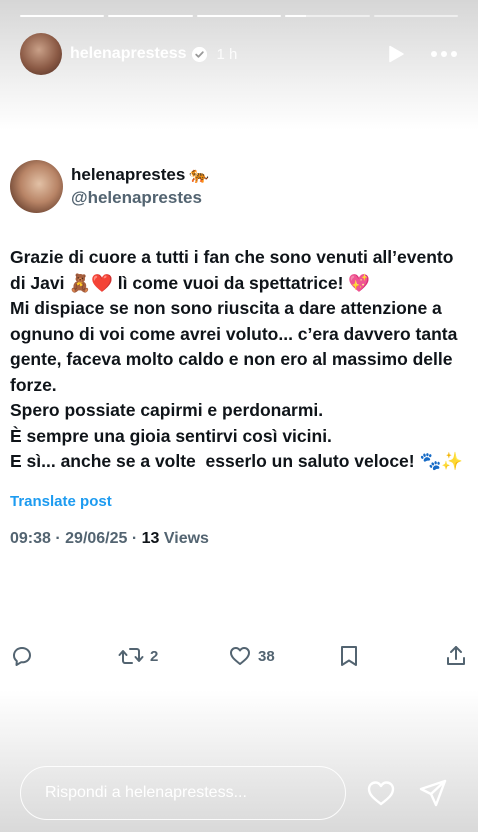 This screenshot has width=478, height=832. Describe the element at coordinates (237, 501) in the screenshot. I see `translate-post-link: Translate post` at that location.